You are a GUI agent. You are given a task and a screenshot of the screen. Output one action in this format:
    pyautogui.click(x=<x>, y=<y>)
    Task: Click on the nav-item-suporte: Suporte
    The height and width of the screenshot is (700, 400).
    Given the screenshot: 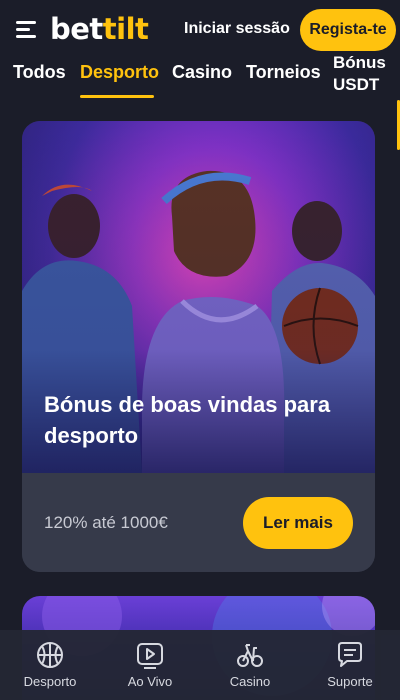 What is the action you would take?
    pyautogui.click(x=350, y=665)
    